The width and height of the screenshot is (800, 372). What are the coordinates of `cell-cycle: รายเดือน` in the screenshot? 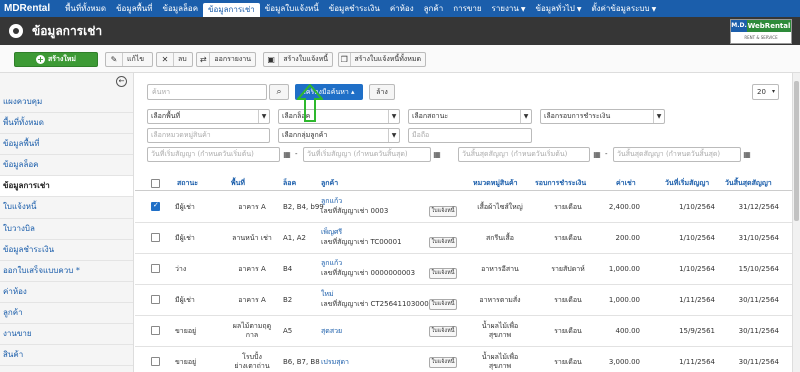 It's located at (568, 207).